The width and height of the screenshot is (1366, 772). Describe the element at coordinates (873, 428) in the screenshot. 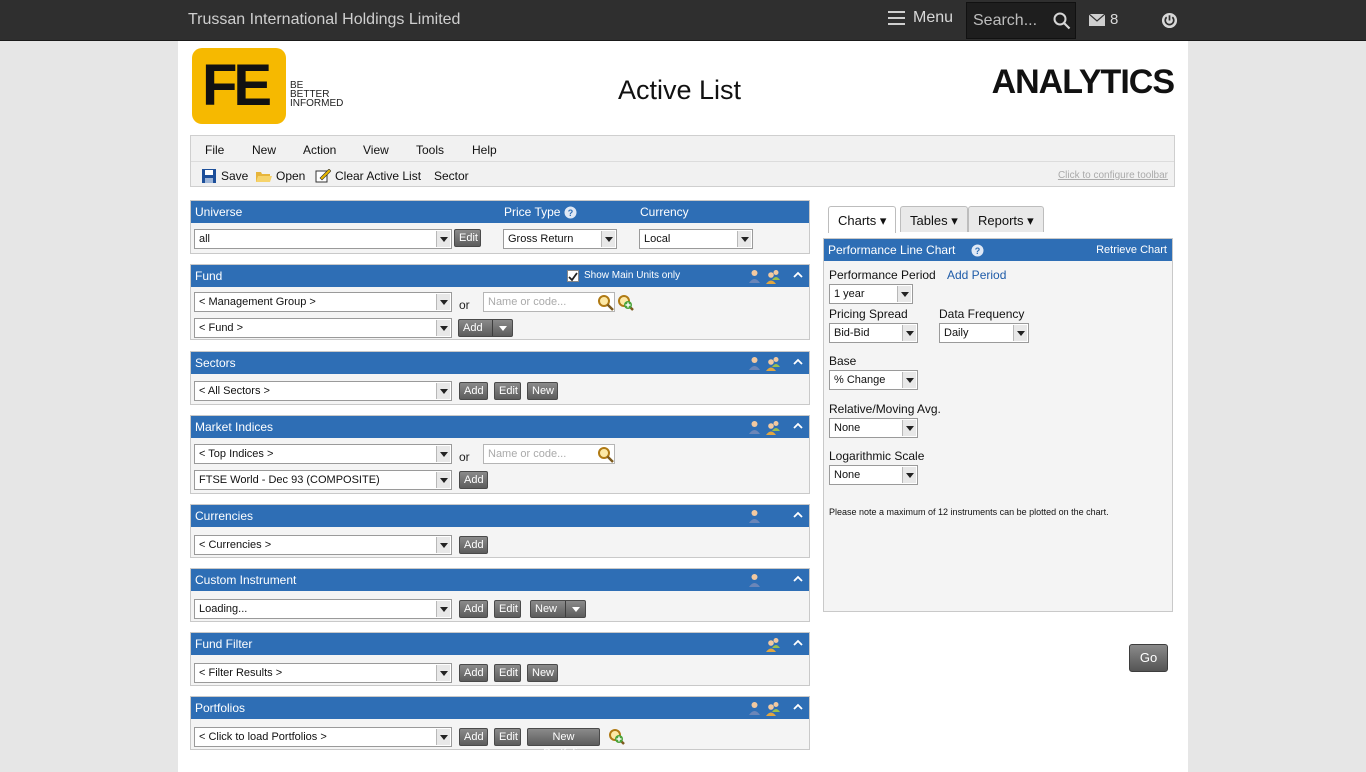

I see `relative-moving-avg-select: None` at that location.